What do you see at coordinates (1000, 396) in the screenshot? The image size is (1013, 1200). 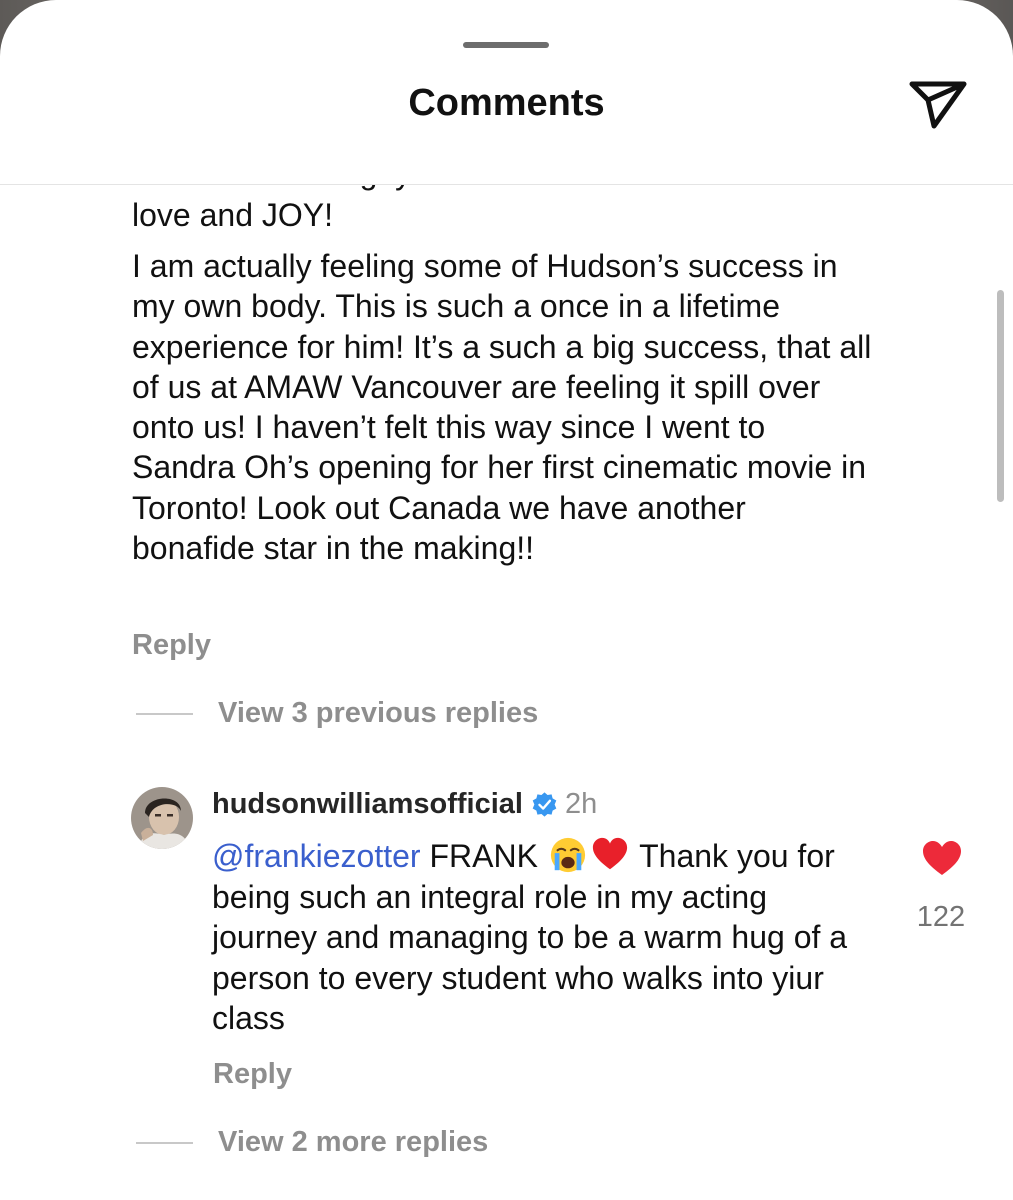 I see `scrollbar` at bounding box center [1000, 396].